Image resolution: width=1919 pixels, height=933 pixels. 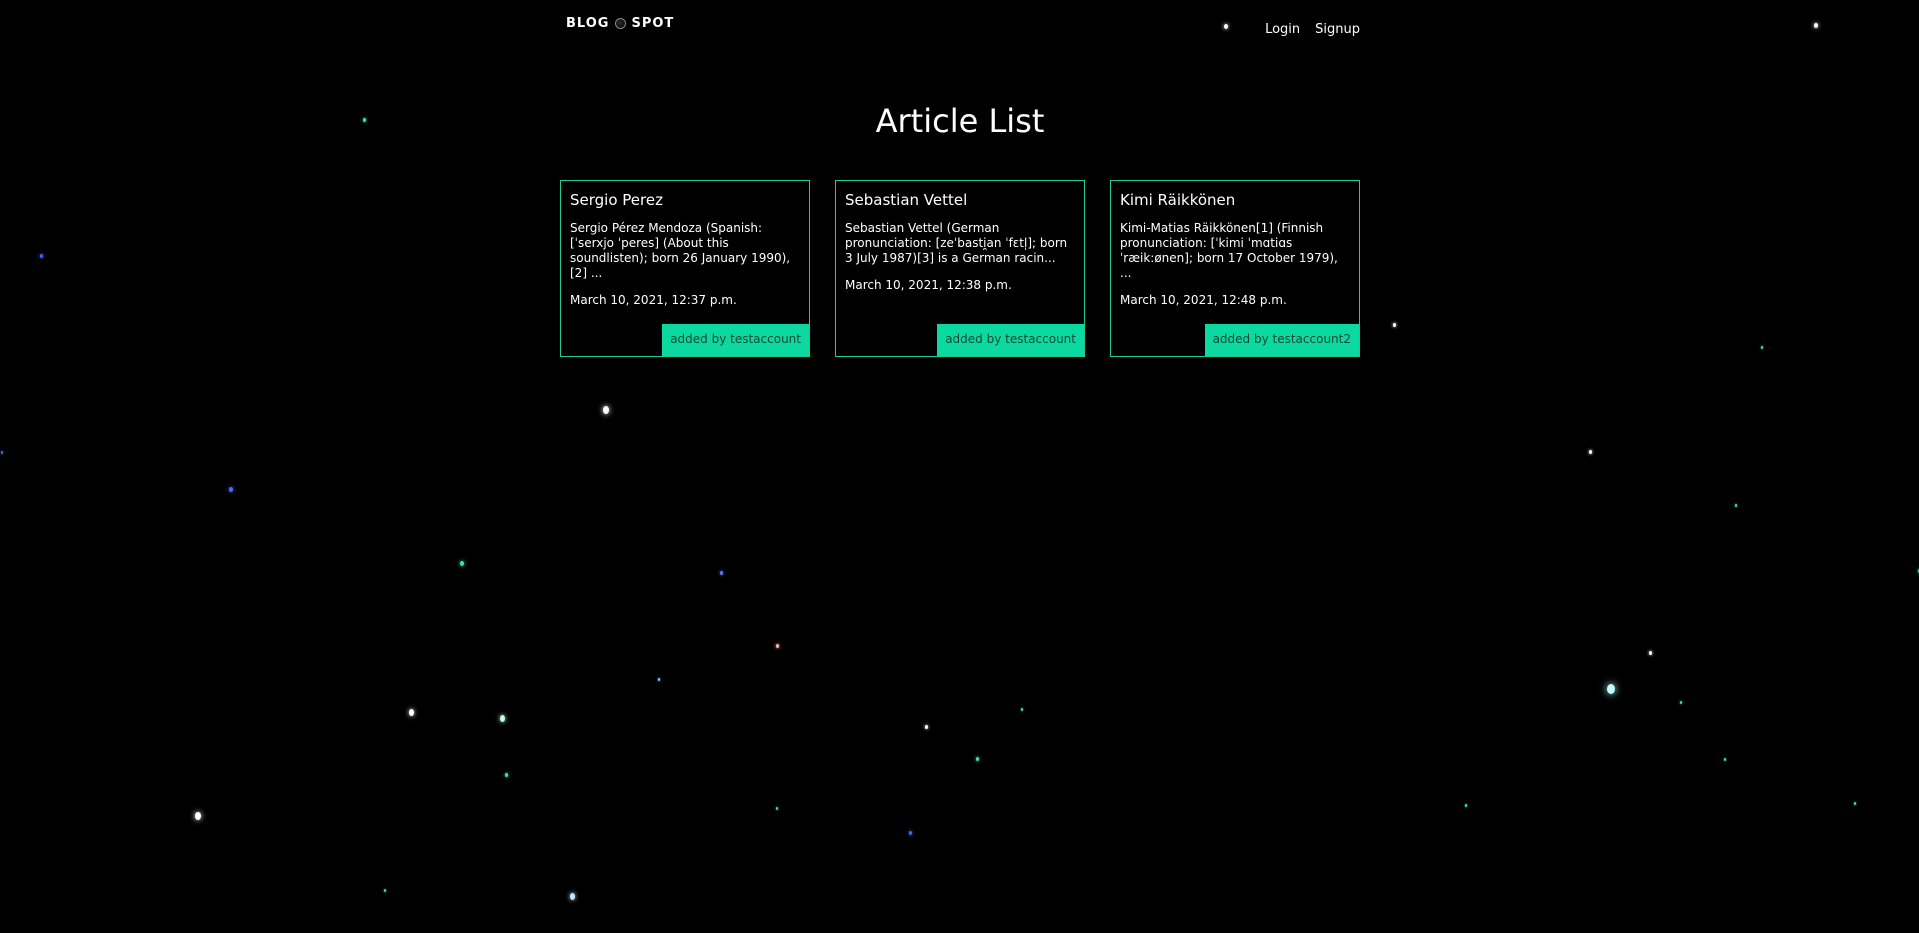 I want to click on page-title: Article List, so click(x=960, y=121).